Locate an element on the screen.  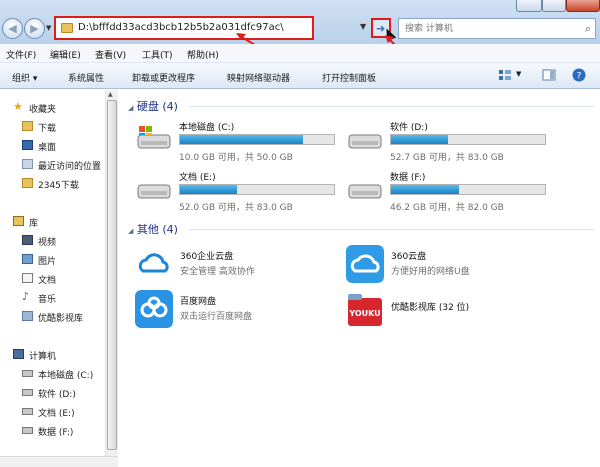
view-options-icon is located at coordinates (505, 75).